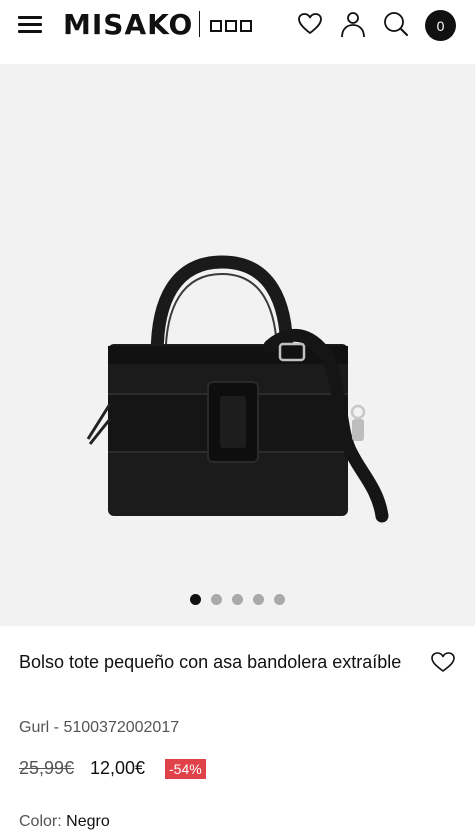 The height and width of the screenshot is (840, 475). What do you see at coordinates (310, 24) in the screenshot?
I see `wishlist-icon` at bounding box center [310, 24].